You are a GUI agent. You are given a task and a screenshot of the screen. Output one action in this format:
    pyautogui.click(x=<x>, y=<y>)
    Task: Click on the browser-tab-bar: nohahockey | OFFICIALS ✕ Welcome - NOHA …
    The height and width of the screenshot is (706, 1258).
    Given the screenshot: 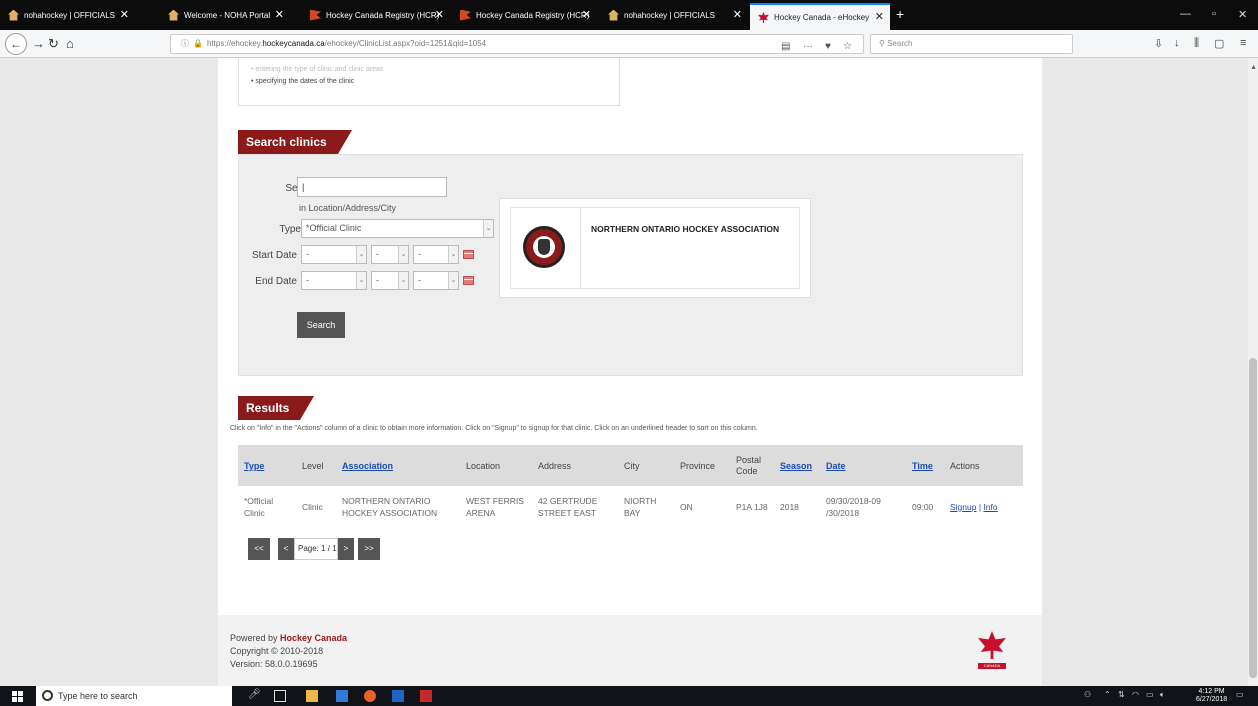 What is the action you would take?
    pyautogui.click(x=629, y=15)
    